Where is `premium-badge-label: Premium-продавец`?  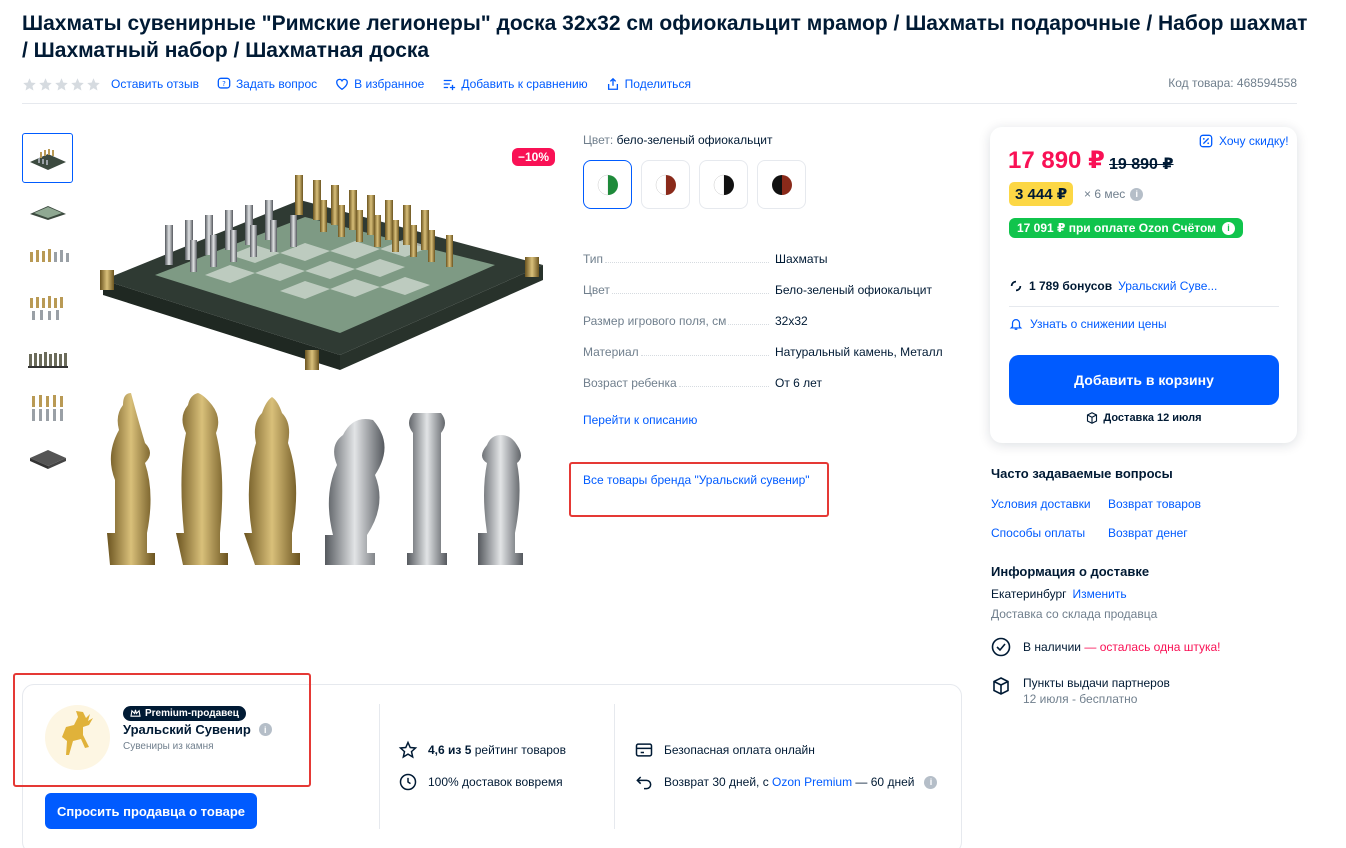
premium-badge-label: Premium-продавец is located at coordinates (192, 713).